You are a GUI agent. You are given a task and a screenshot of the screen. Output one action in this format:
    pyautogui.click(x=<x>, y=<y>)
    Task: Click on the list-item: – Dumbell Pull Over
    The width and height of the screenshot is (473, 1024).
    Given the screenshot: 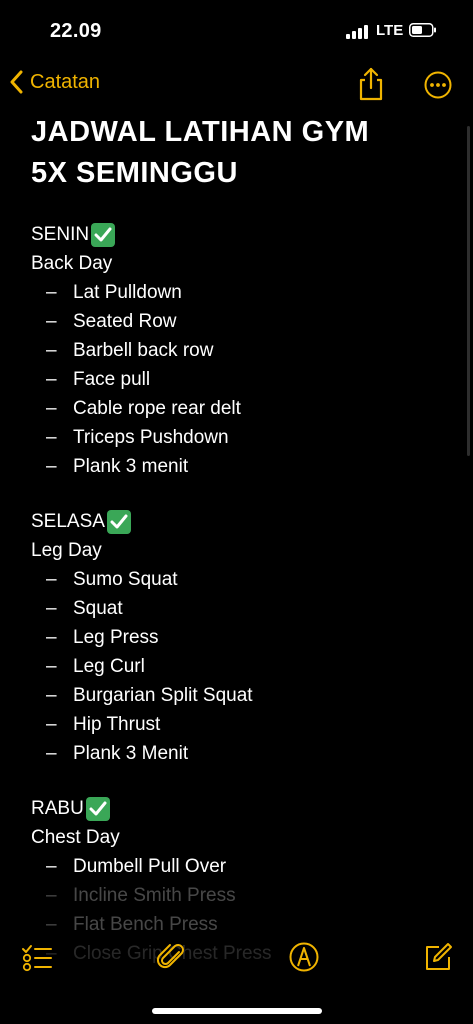 What is the action you would take?
    pyautogui.click(x=241, y=866)
    